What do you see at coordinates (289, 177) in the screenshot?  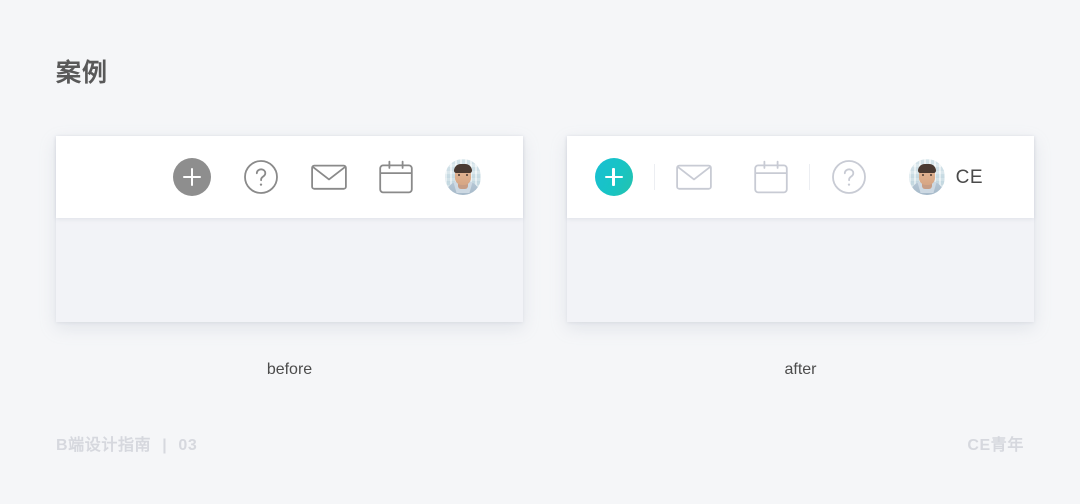 I see `toolbar-before` at bounding box center [289, 177].